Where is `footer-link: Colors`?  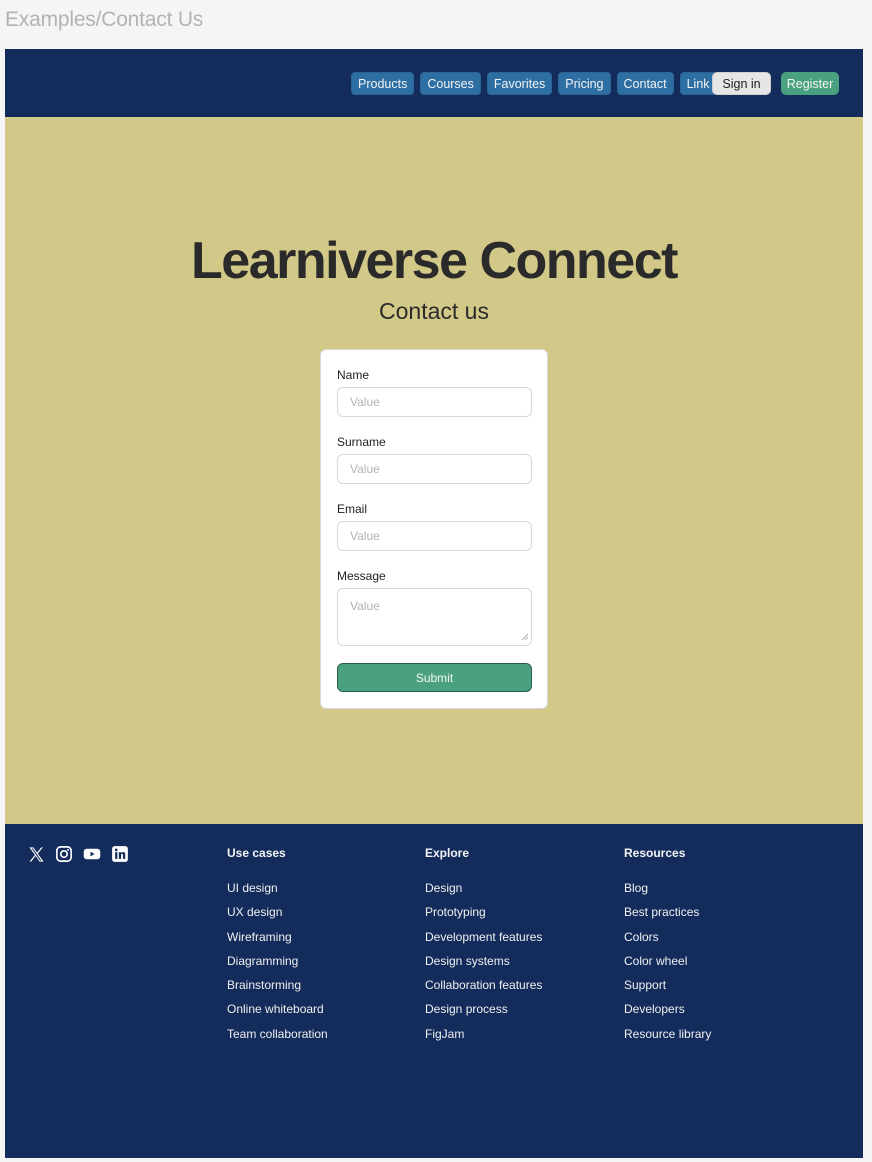 footer-link: Colors is located at coordinates (667, 942).